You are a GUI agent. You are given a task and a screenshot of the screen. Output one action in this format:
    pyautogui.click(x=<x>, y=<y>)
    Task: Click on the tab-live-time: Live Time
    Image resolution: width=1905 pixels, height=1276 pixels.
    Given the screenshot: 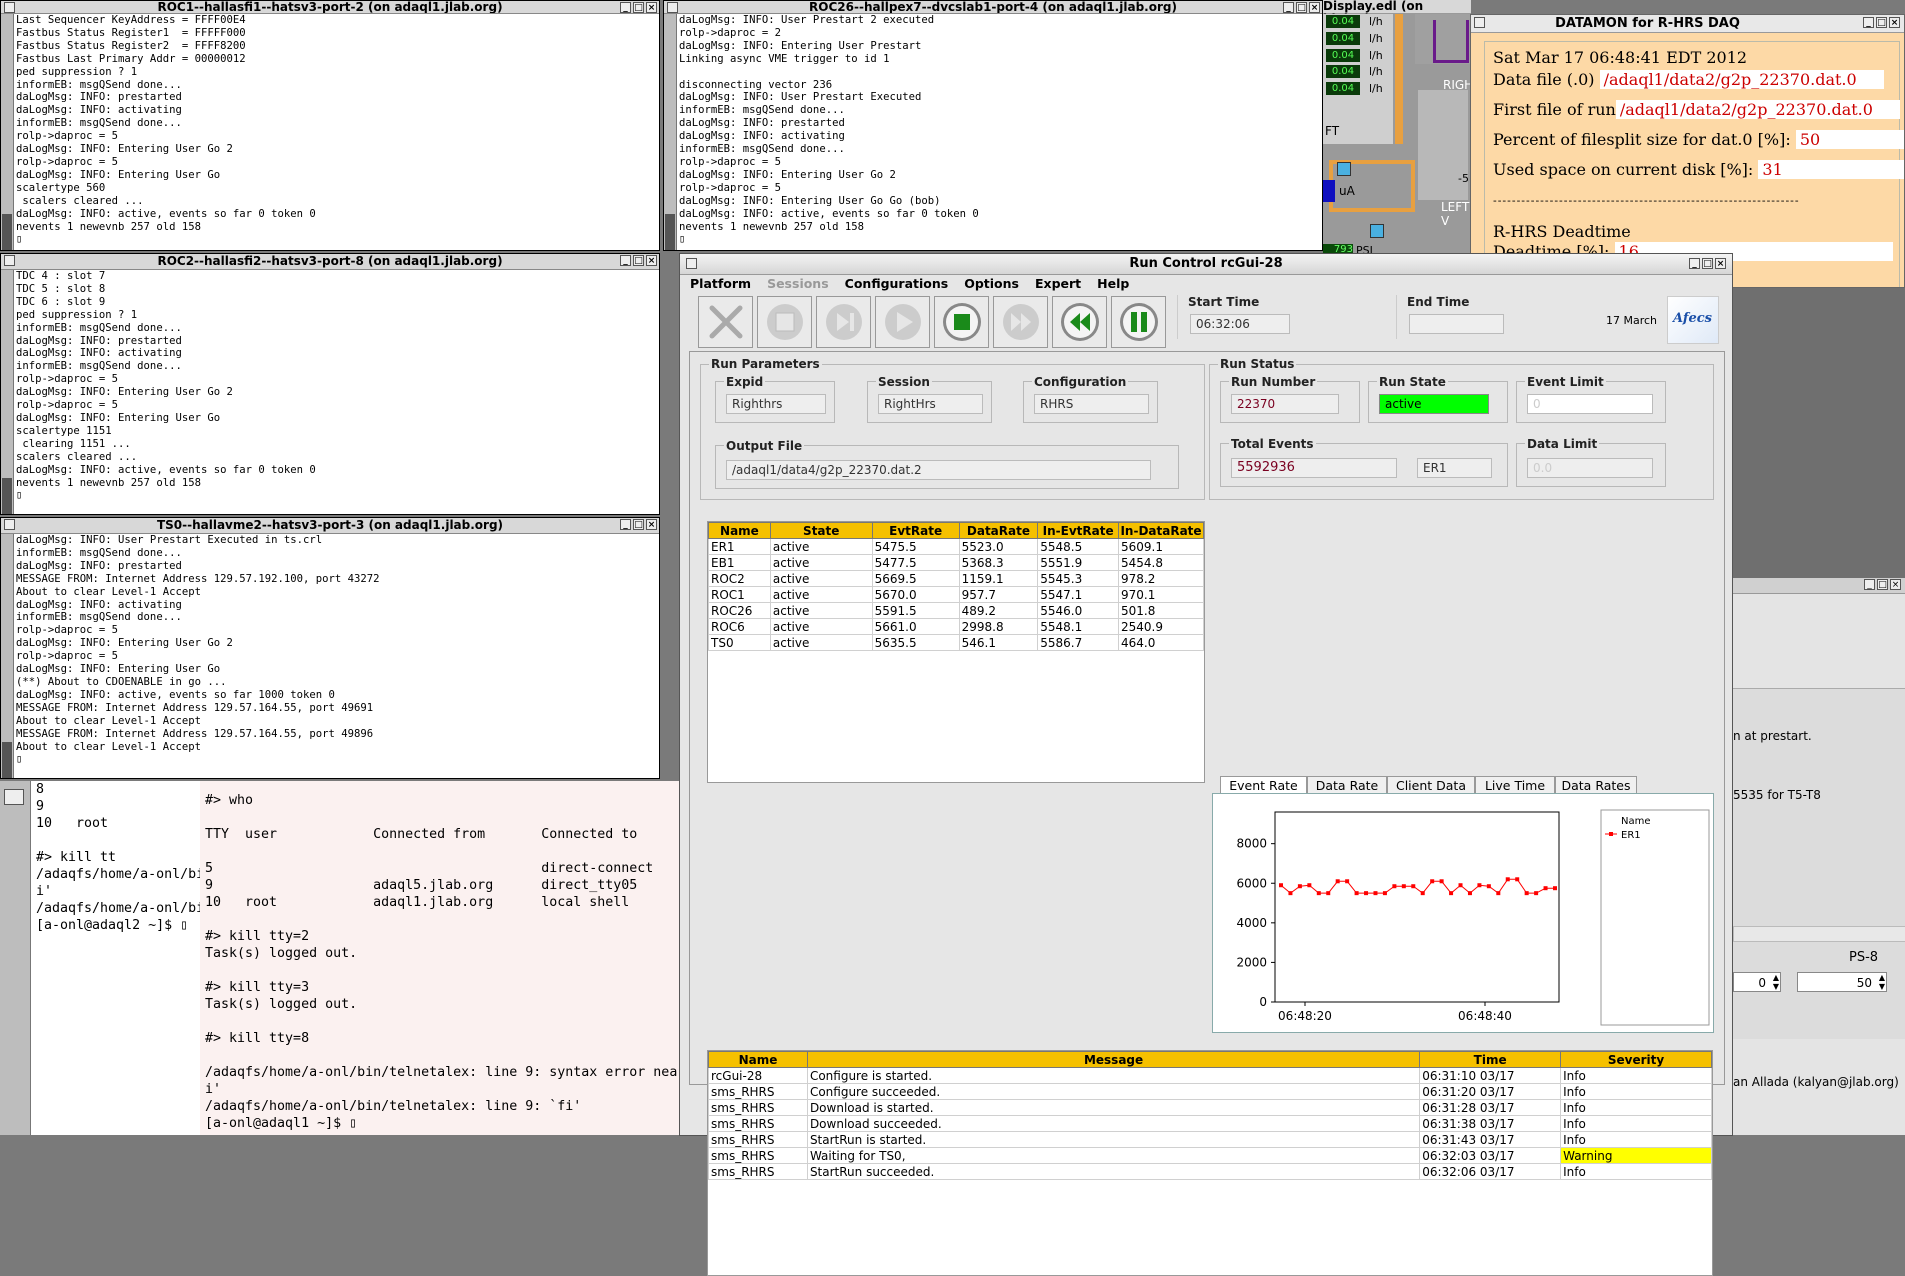 What is the action you would take?
    pyautogui.click(x=1515, y=785)
    